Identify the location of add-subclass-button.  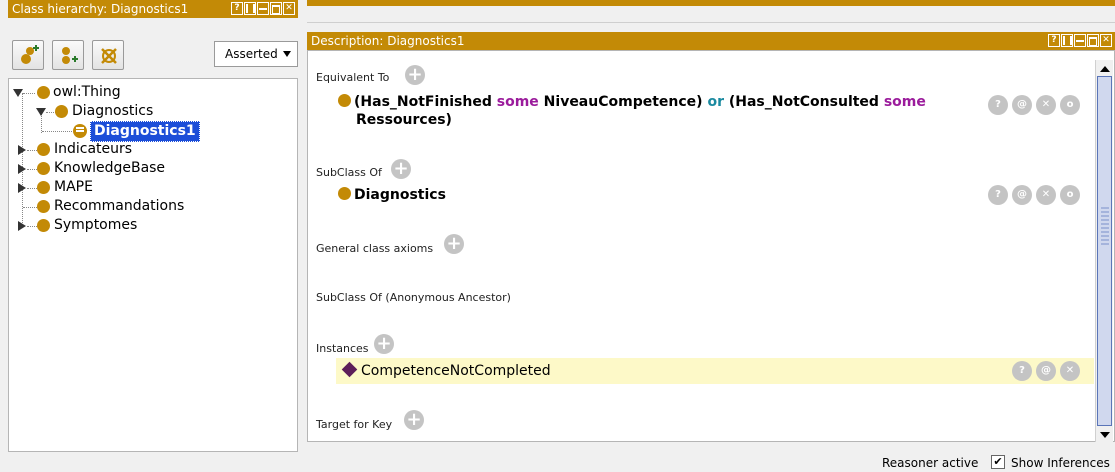
(28, 55).